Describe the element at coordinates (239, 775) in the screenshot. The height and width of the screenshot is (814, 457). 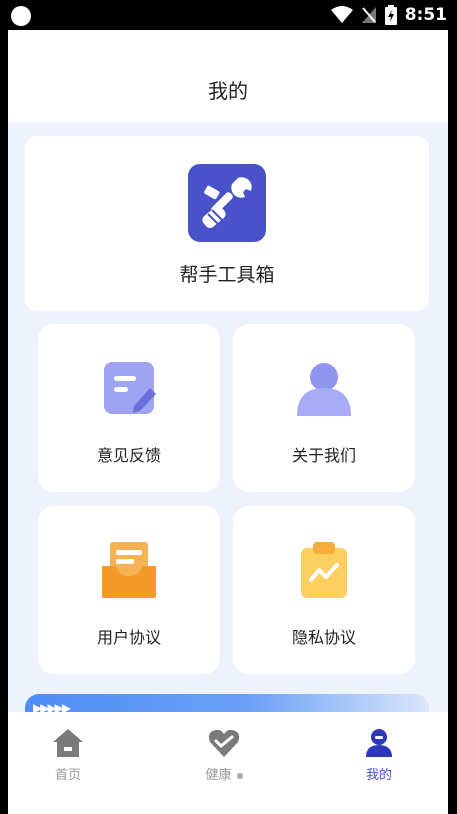
I see `badge-dot-icon` at that location.